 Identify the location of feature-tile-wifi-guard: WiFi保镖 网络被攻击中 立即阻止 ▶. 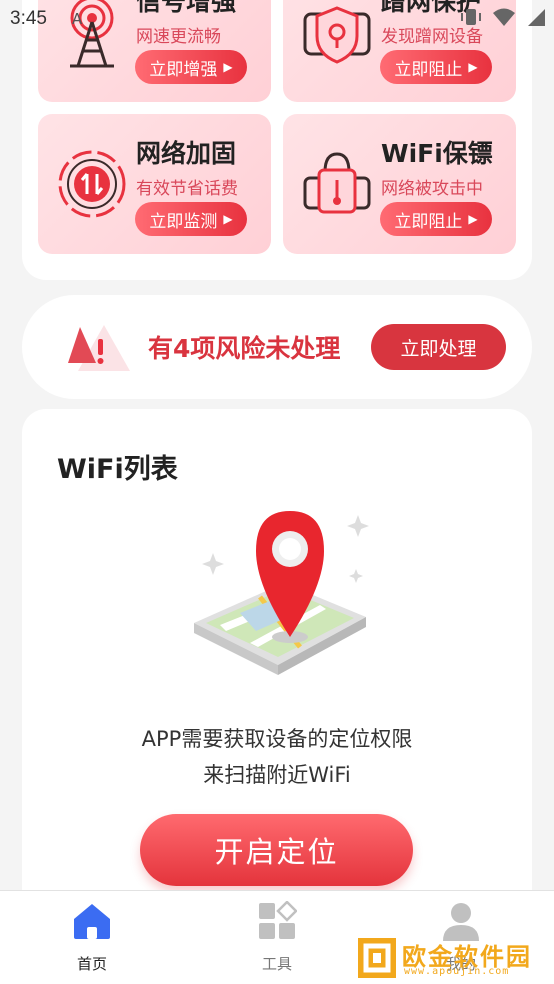
(399, 184).